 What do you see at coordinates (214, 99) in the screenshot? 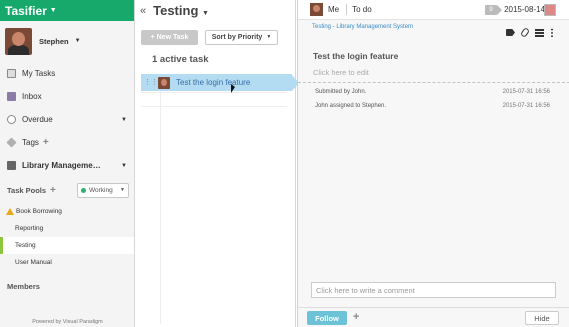
I see `empty-row` at bounding box center [214, 99].